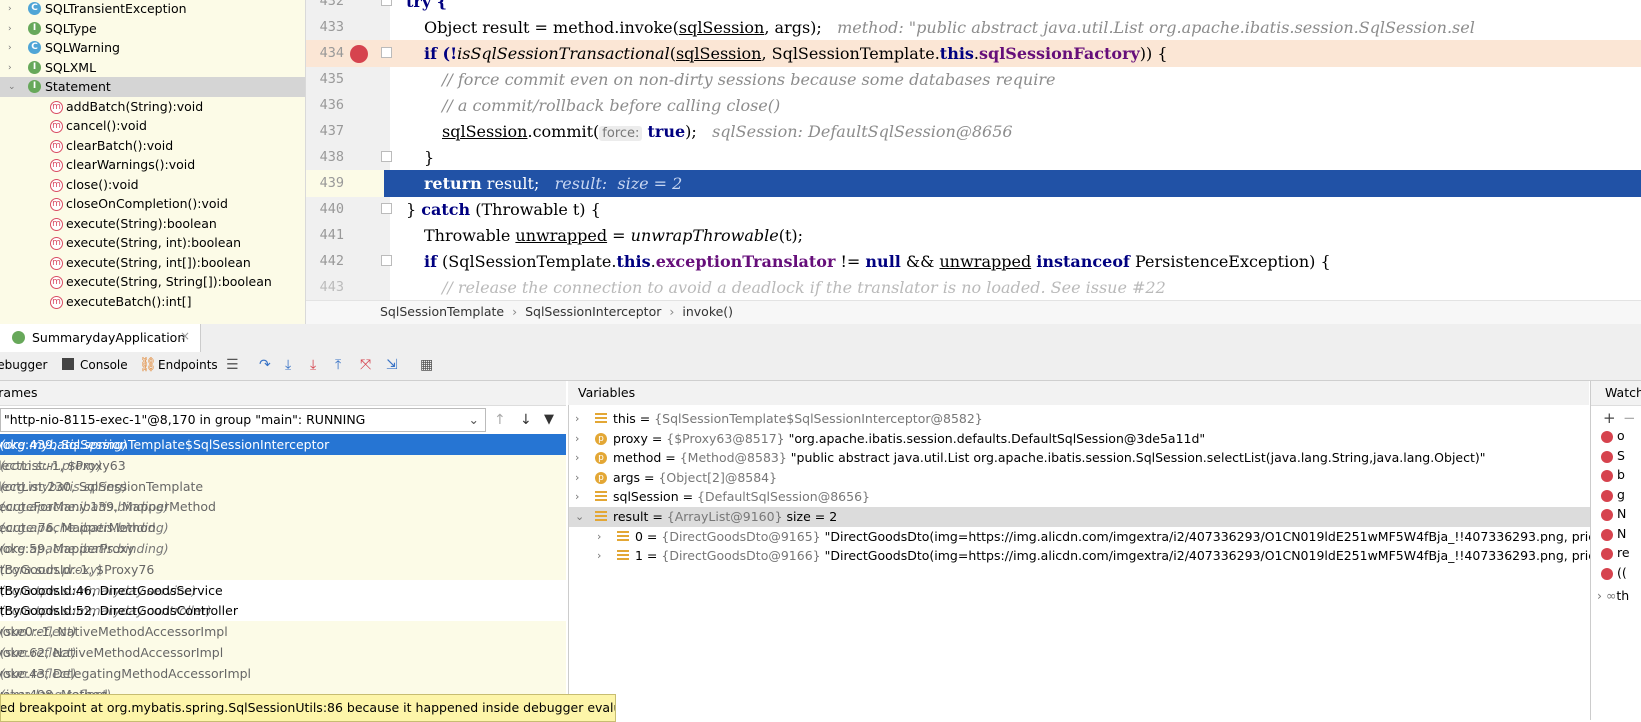 Image resolution: width=1641 pixels, height=722 pixels. What do you see at coordinates (152, 224) in the screenshot?
I see `tree-method-item: m execute(String):boolean` at bounding box center [152, 224].